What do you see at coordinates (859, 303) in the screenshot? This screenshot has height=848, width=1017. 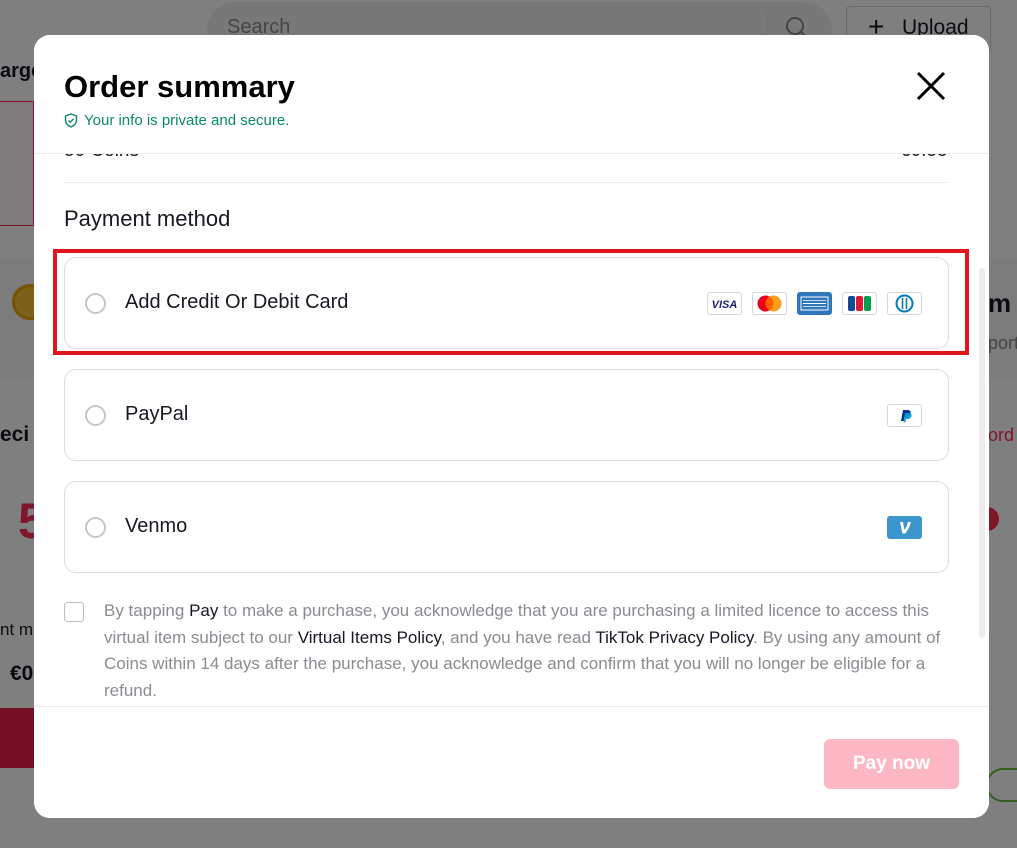 I see `jcb-icon` at bounding box center [859, 303].